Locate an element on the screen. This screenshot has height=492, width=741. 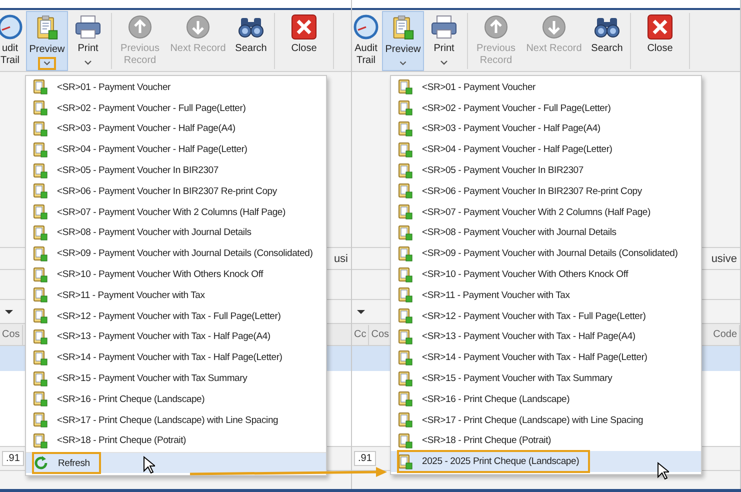
caret-icon is located at coordinates (47, 63).